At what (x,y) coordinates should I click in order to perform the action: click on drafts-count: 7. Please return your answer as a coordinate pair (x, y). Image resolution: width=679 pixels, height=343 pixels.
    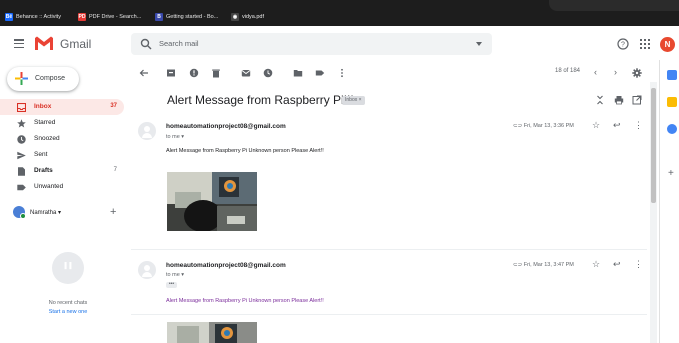
    Looking at the image, I should click on (115, 170).